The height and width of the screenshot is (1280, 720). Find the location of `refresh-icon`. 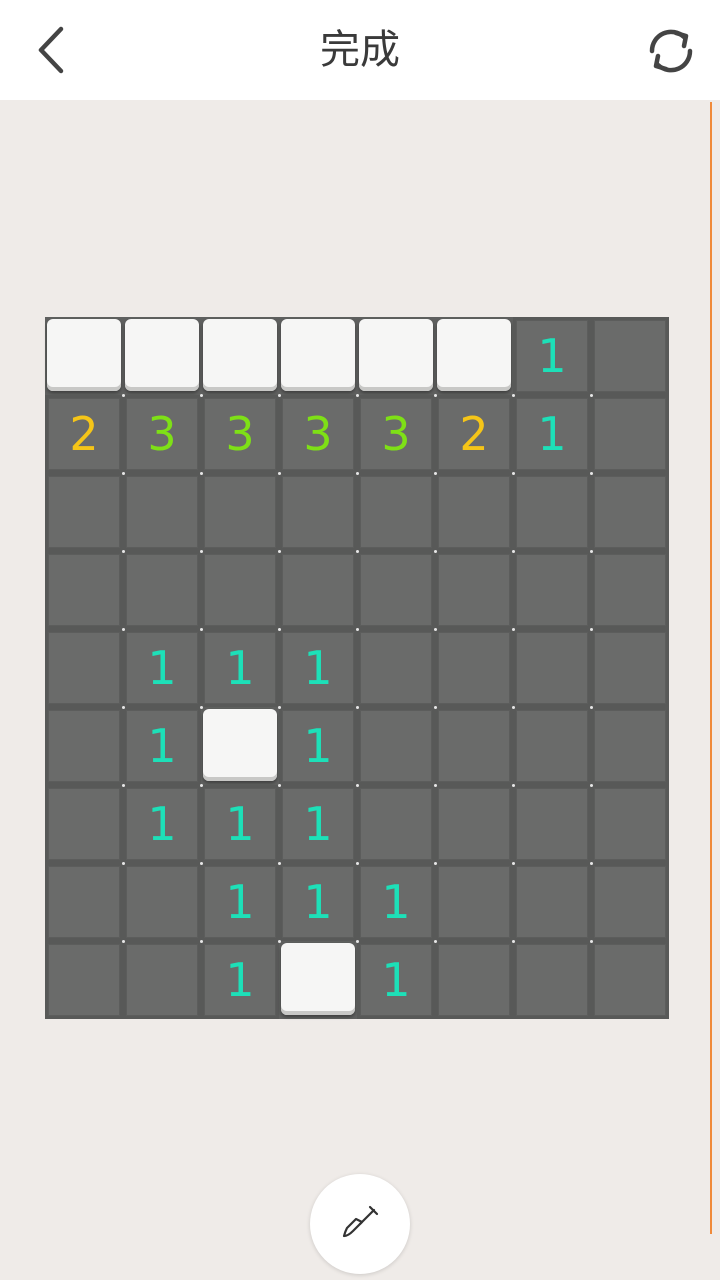

refresh-icon is located at coordinates (671, 51).